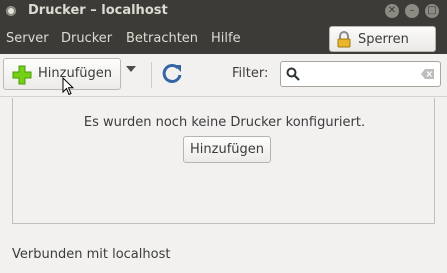  I want to click on lock-button: Sperren, so click(382, 39).